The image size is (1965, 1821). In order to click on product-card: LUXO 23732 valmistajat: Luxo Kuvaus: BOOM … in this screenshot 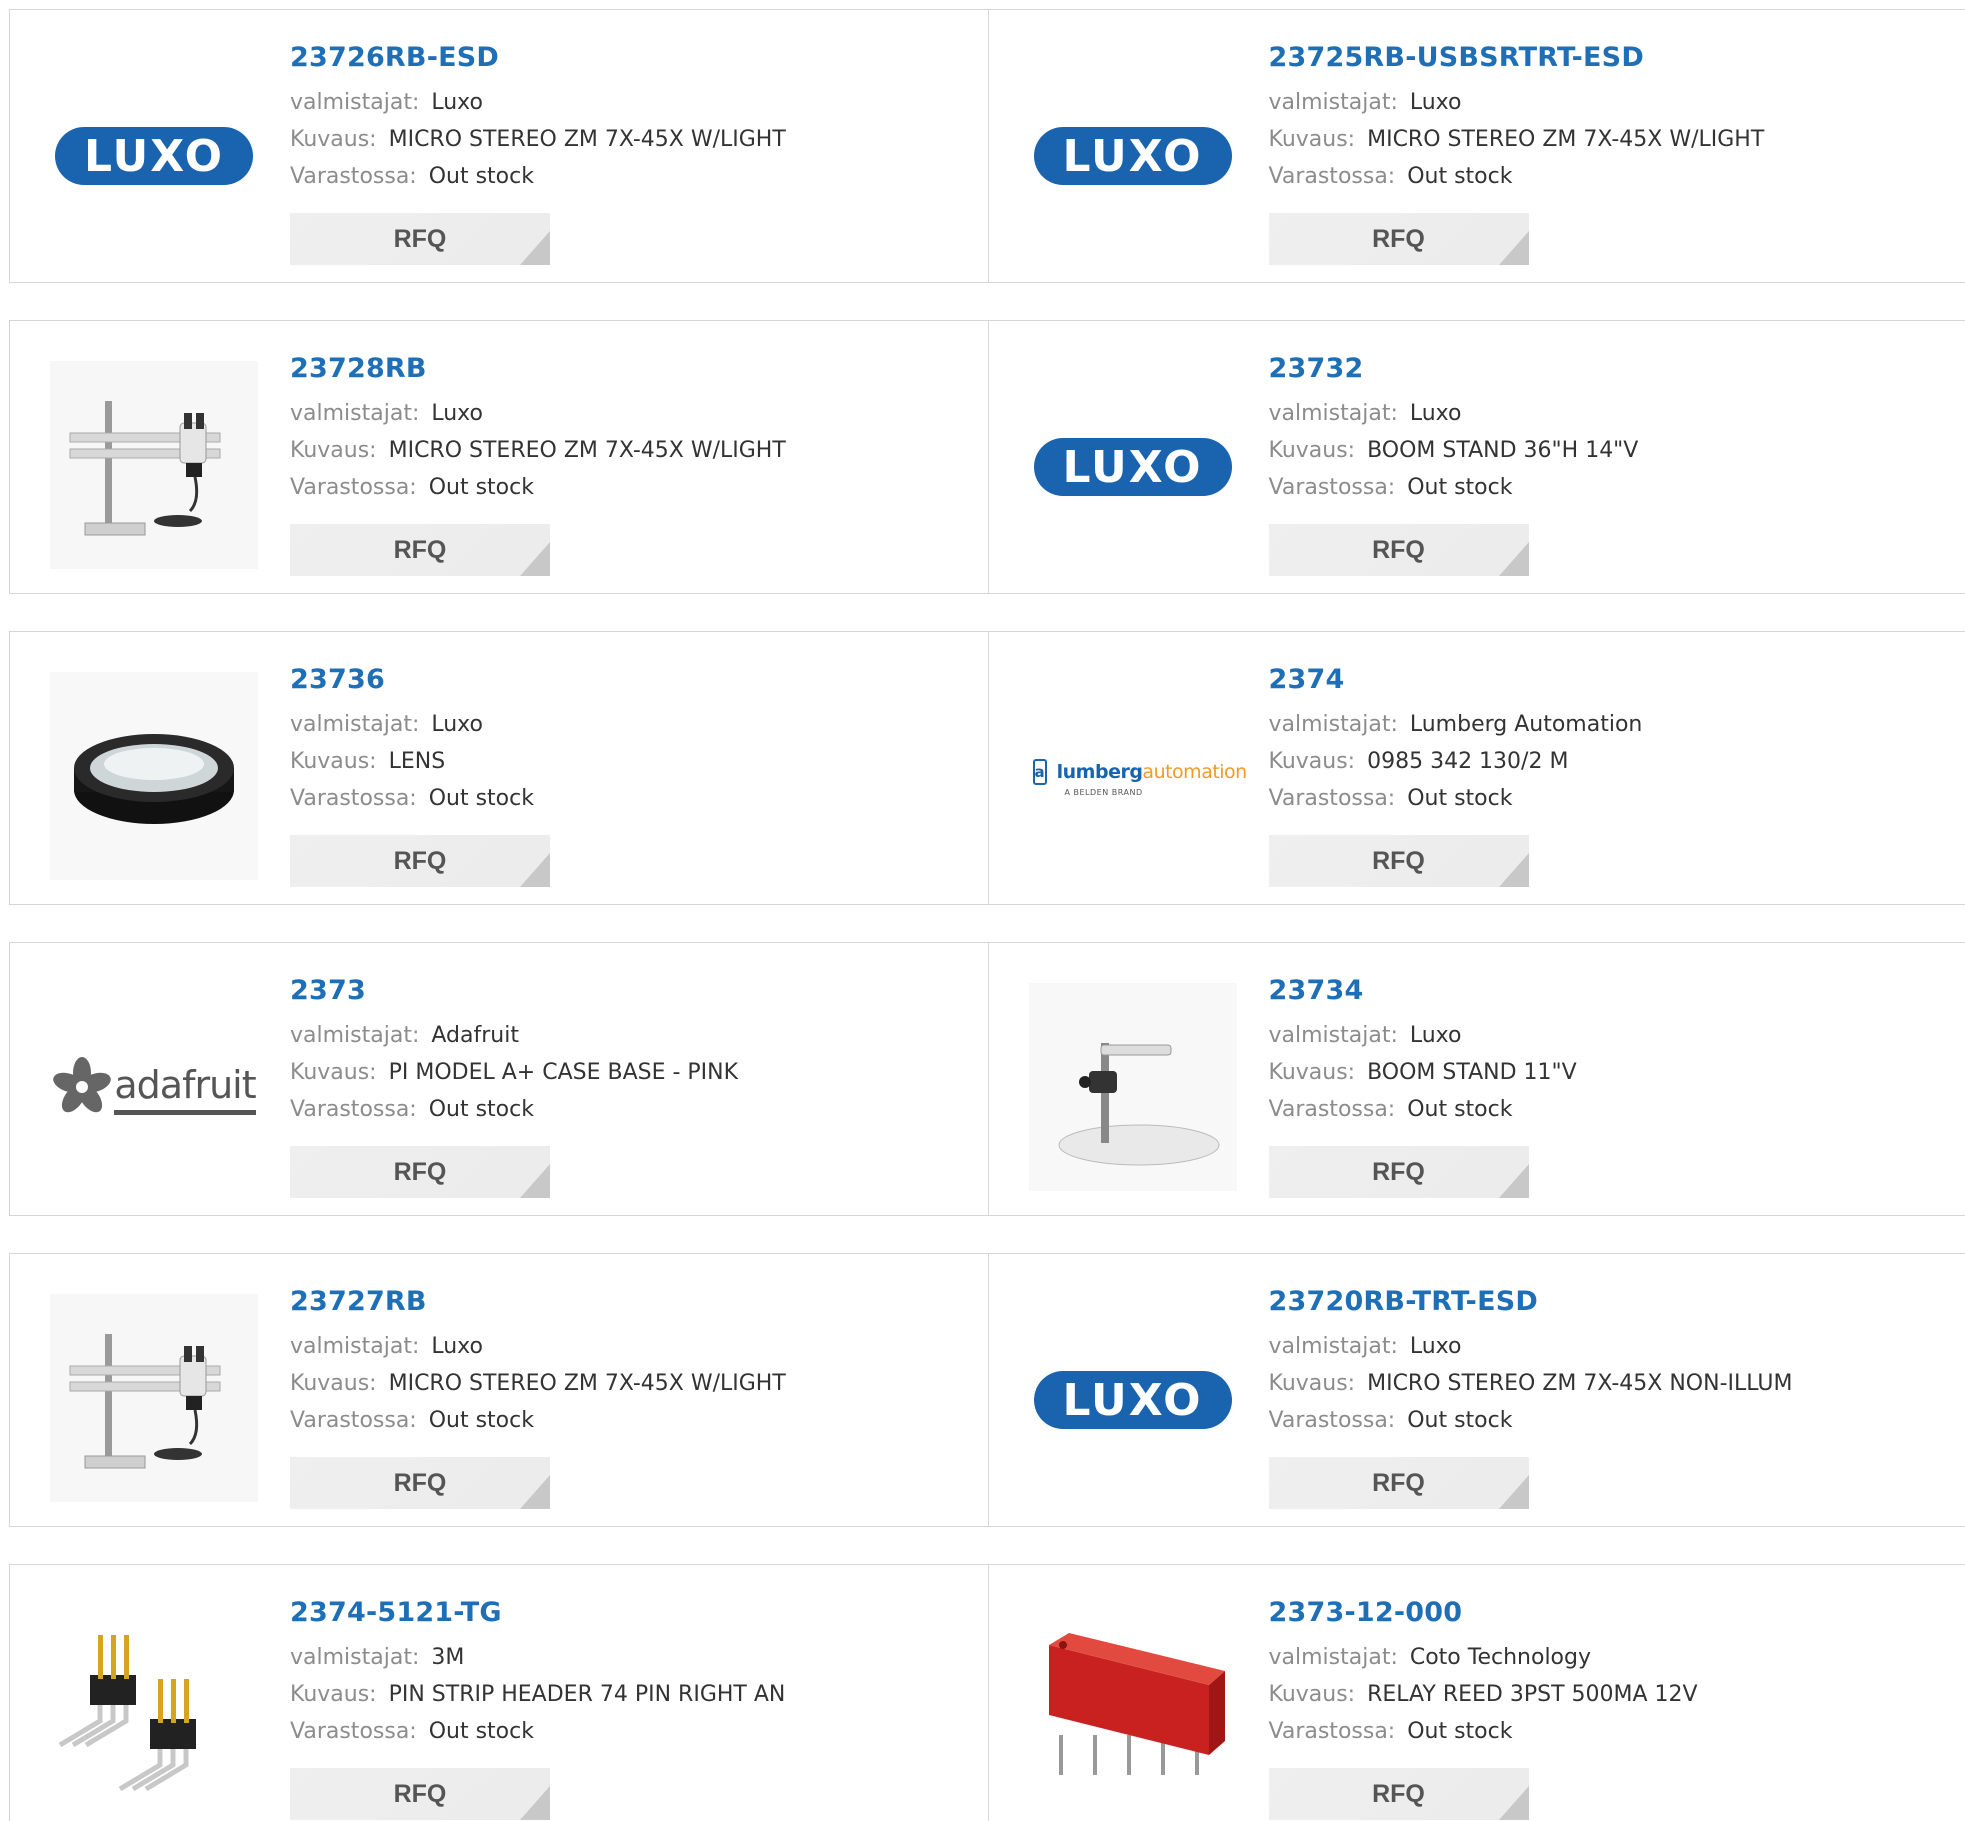, I will do `click(1476, 457)`.